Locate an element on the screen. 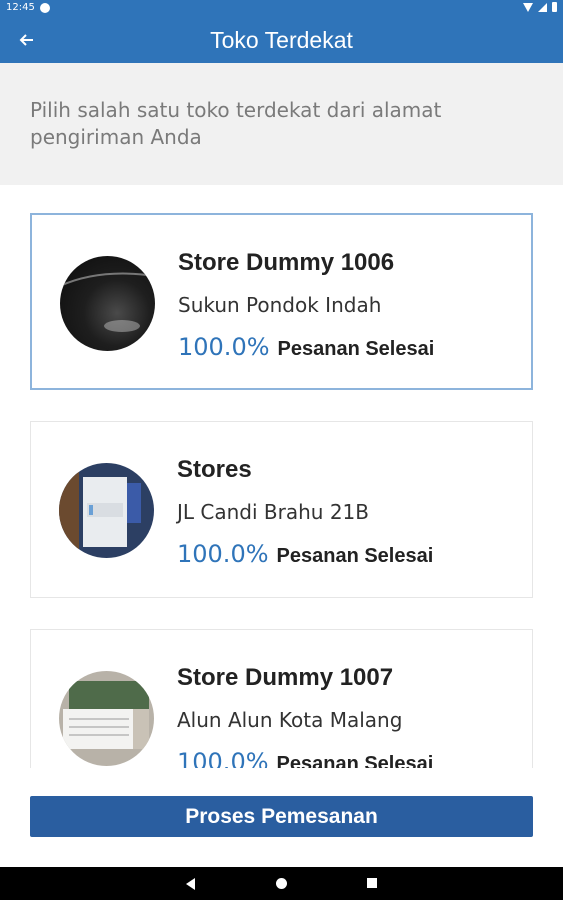 This screenshot has height=900, width=563. status-icons is located at coordinates (540, 7).